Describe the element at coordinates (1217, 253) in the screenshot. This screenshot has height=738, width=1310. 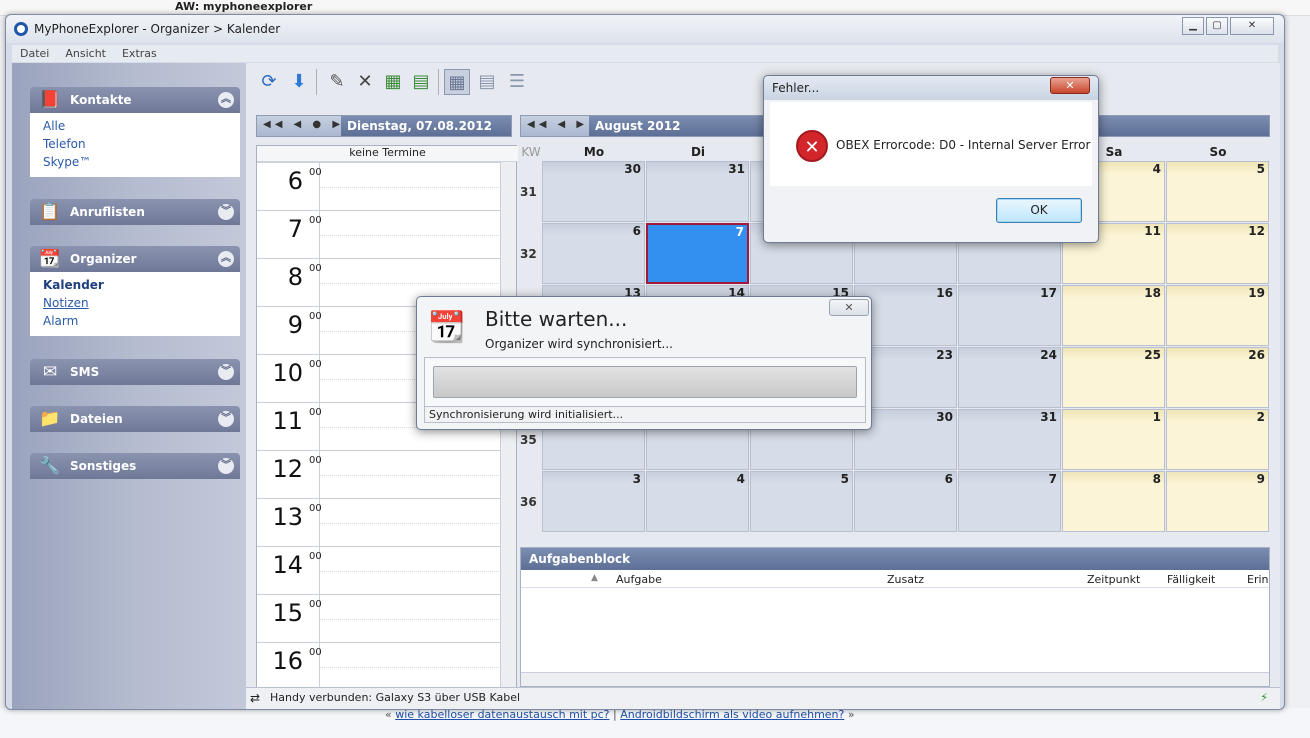
I see `day-cell: 12` at that location.